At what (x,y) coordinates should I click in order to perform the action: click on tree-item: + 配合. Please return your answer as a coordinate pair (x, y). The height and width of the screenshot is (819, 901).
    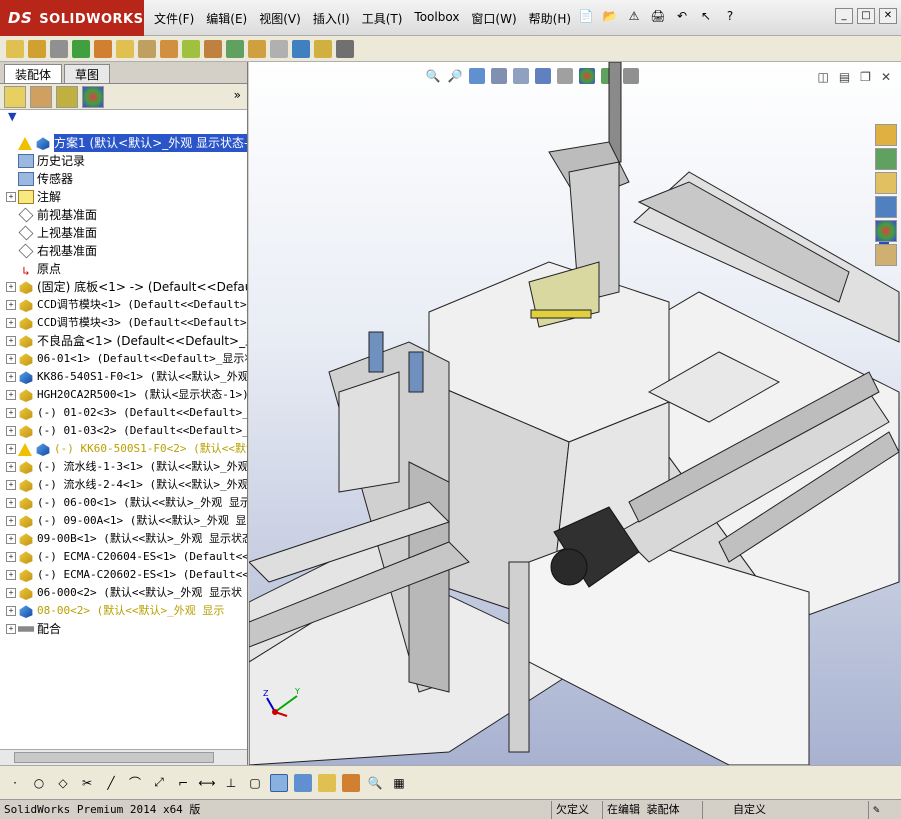
    Looking at the image, I should click on (123, 629).